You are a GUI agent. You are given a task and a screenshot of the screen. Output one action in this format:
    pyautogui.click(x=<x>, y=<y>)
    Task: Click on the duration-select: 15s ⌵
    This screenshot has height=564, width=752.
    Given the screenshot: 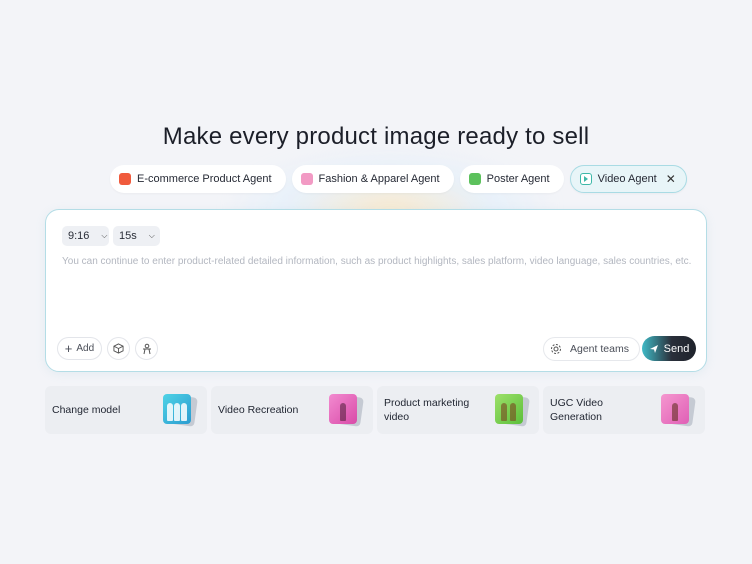 What is the action you would take?
    pyautogui.click(x=136, y=236)
    